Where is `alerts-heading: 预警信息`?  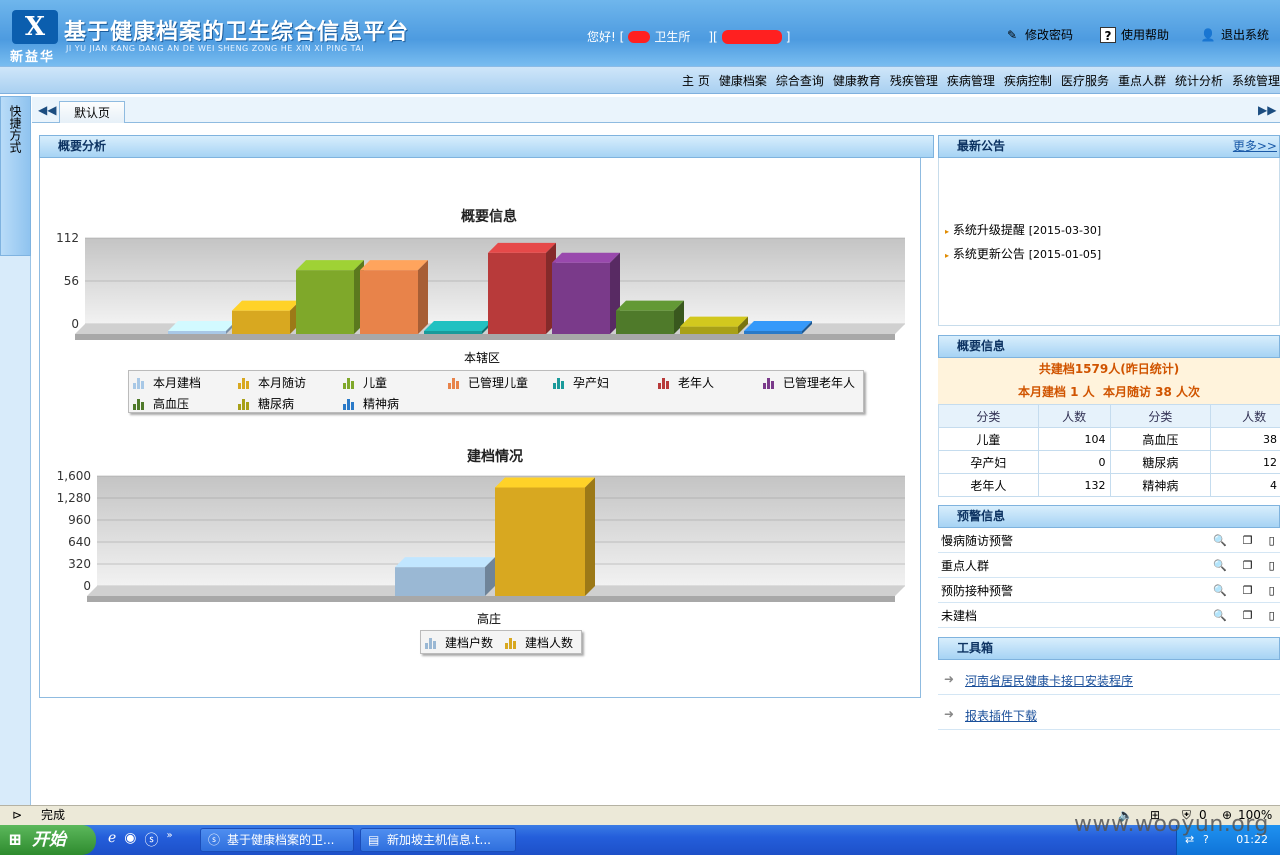 alerts-heading: 预警信息 is located at coordinates (981, 516).